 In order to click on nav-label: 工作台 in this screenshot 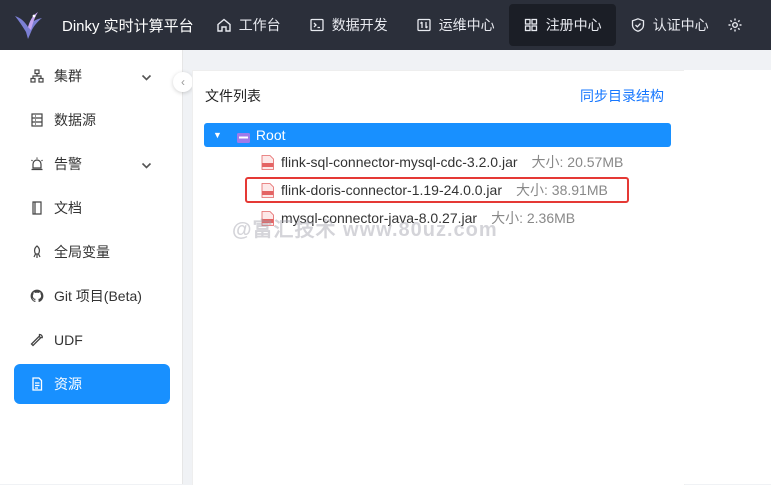, I will do `click(259, 25)`.